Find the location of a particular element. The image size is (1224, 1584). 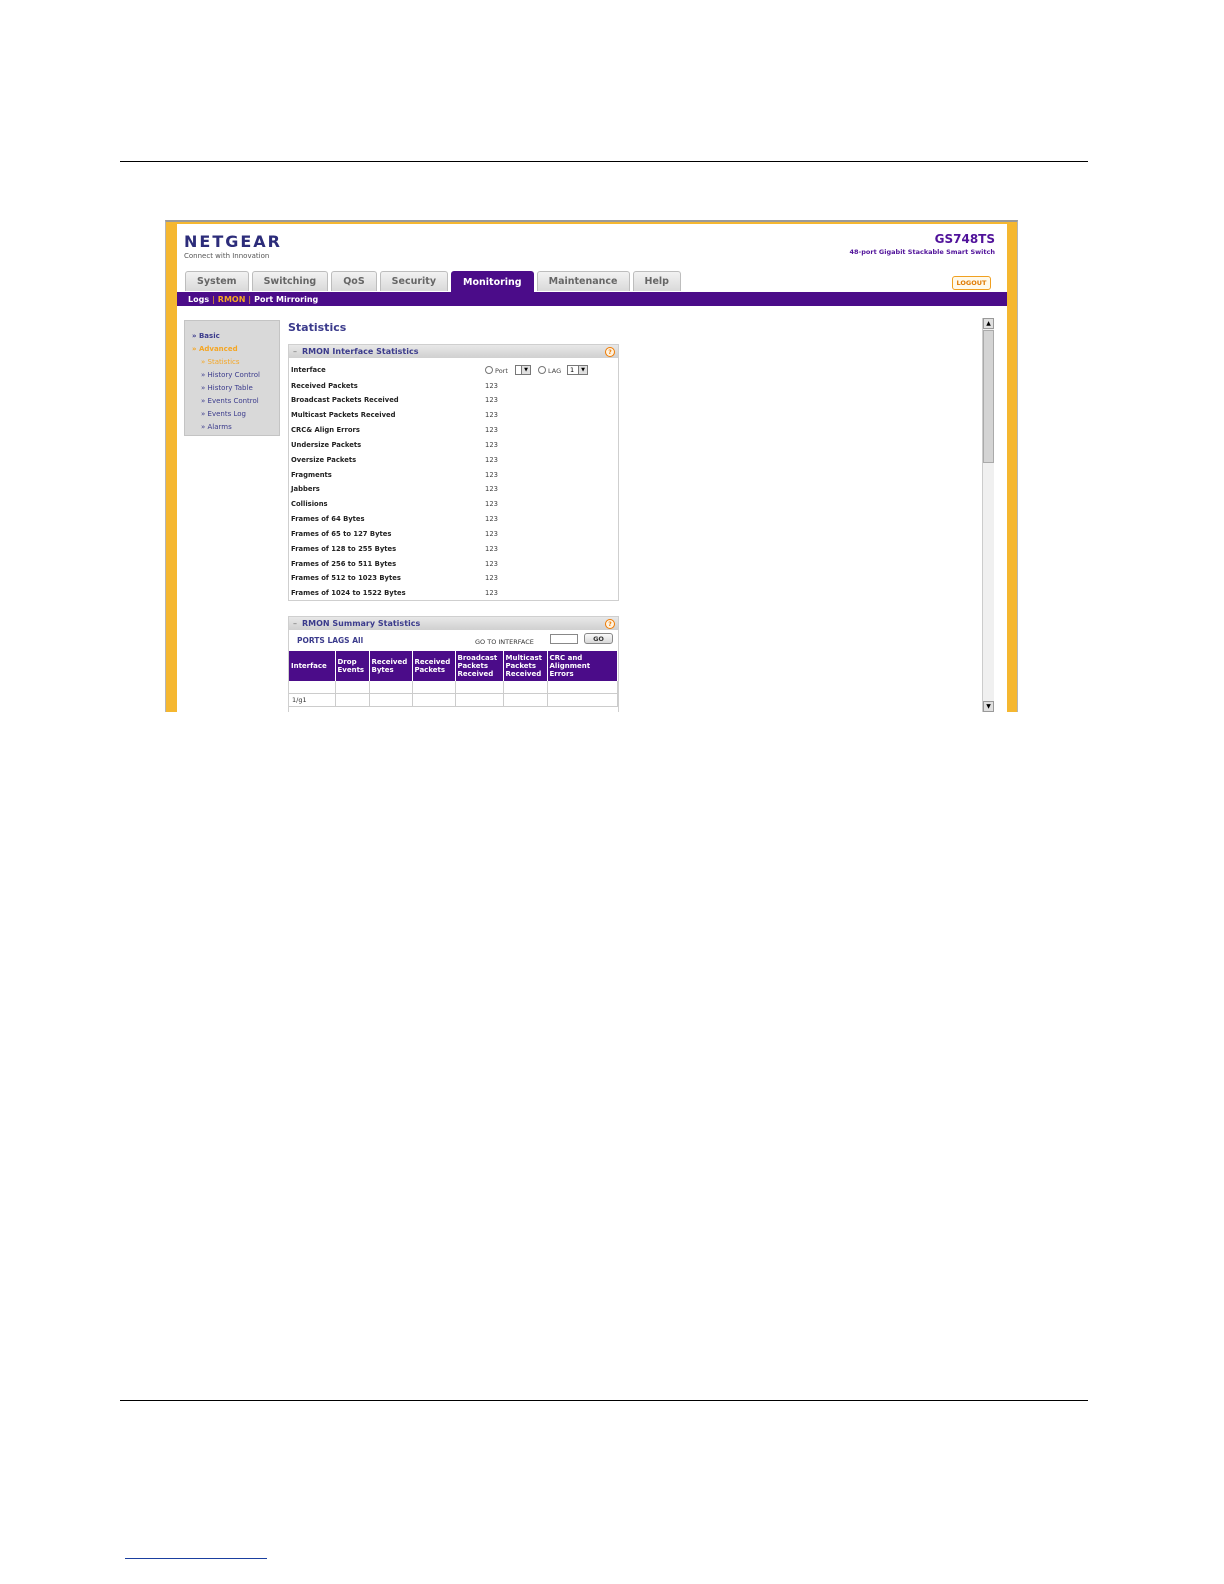

stat-label: Frames of 65 to 127 Bytes is located at coordinates (341, 534).